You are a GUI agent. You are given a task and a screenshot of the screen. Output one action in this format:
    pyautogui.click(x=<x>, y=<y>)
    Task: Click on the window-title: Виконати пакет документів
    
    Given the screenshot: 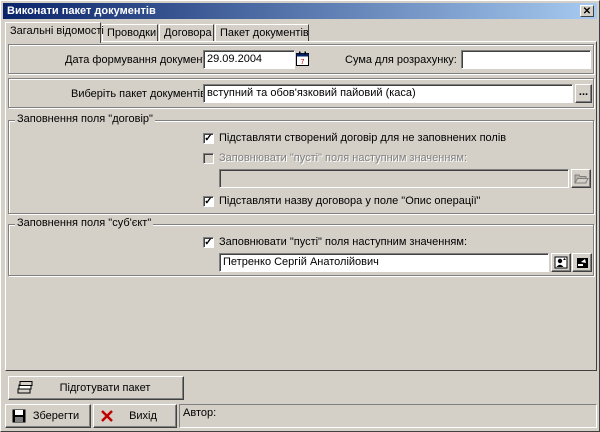 What is the action you would take?
    pyautogui.click(x=81, y=11)
    